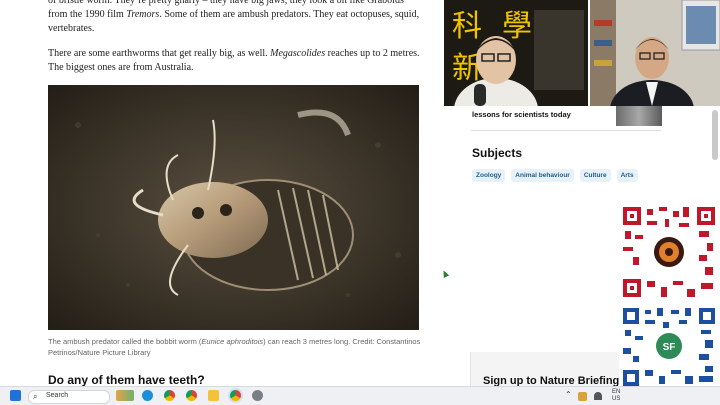 The width and height of the screenshot is (720, 405). I want to click on chrome-profile-icon, so click(191, 395).